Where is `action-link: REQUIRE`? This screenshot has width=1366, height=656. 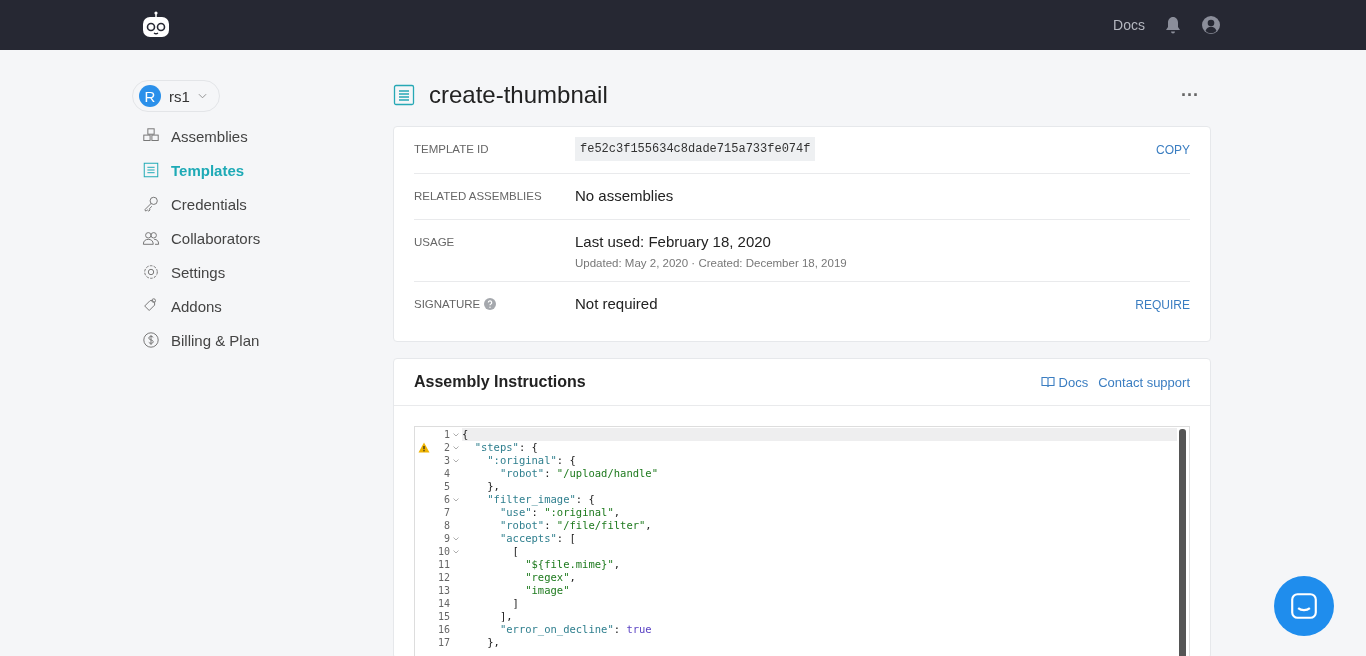
action-link: REQUIRE is located at coordinates (1162, 303).